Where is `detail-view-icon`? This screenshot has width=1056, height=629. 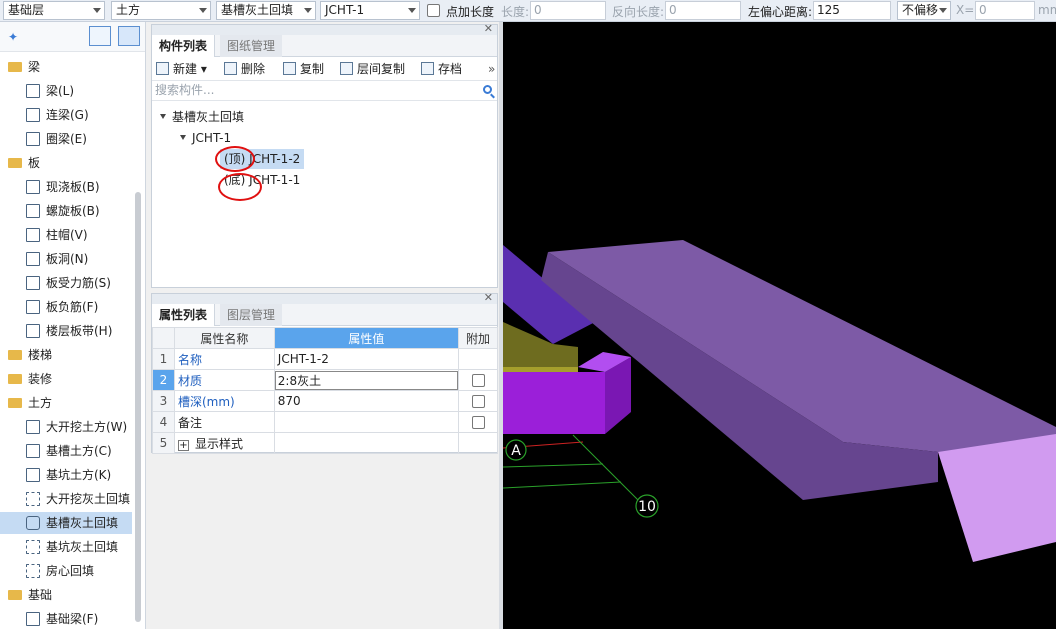 detail-view-icon is located at coordinates (129, 36).